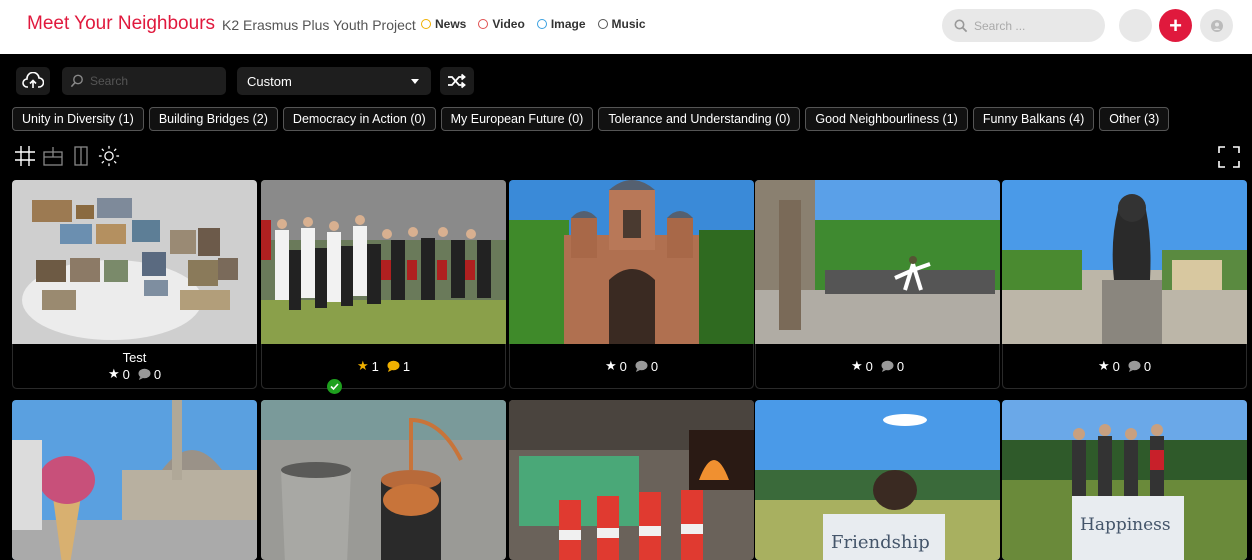  I want to click on header-search, so click(1023, 25).